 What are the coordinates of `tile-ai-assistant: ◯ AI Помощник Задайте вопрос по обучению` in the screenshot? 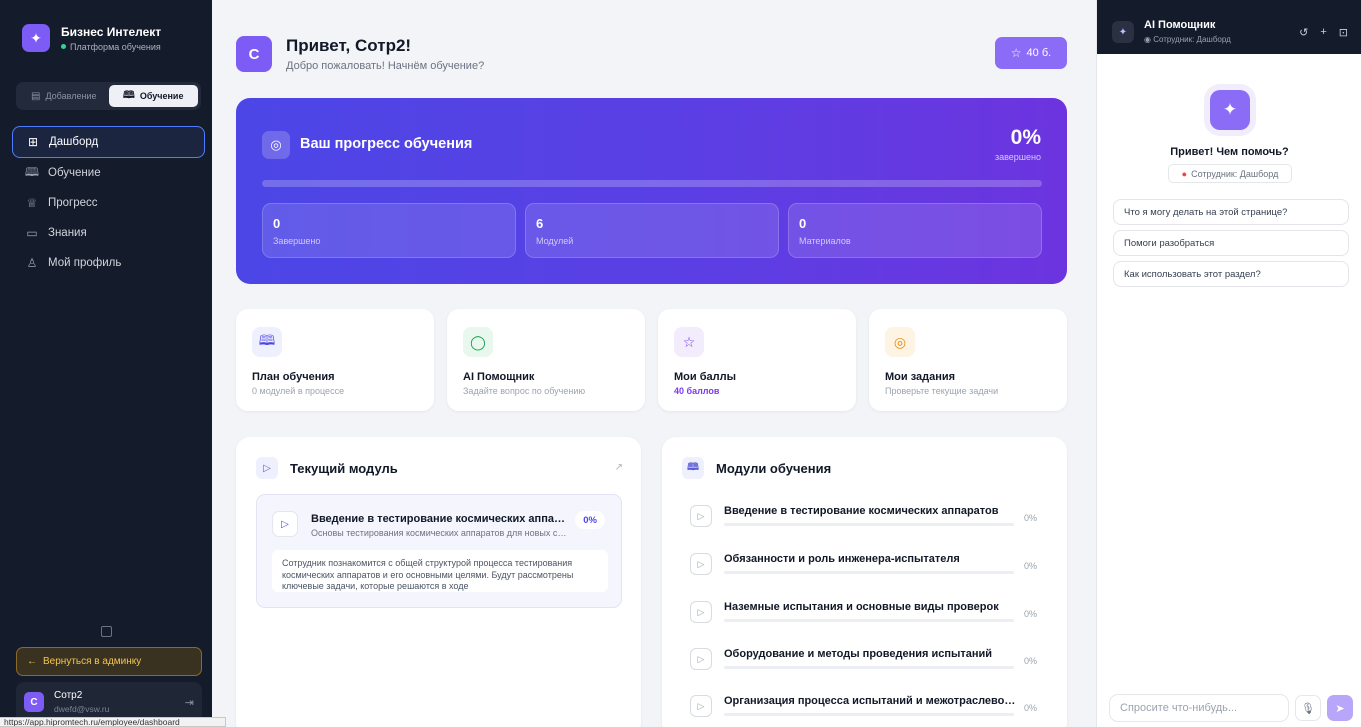 It's located at (546, 360).